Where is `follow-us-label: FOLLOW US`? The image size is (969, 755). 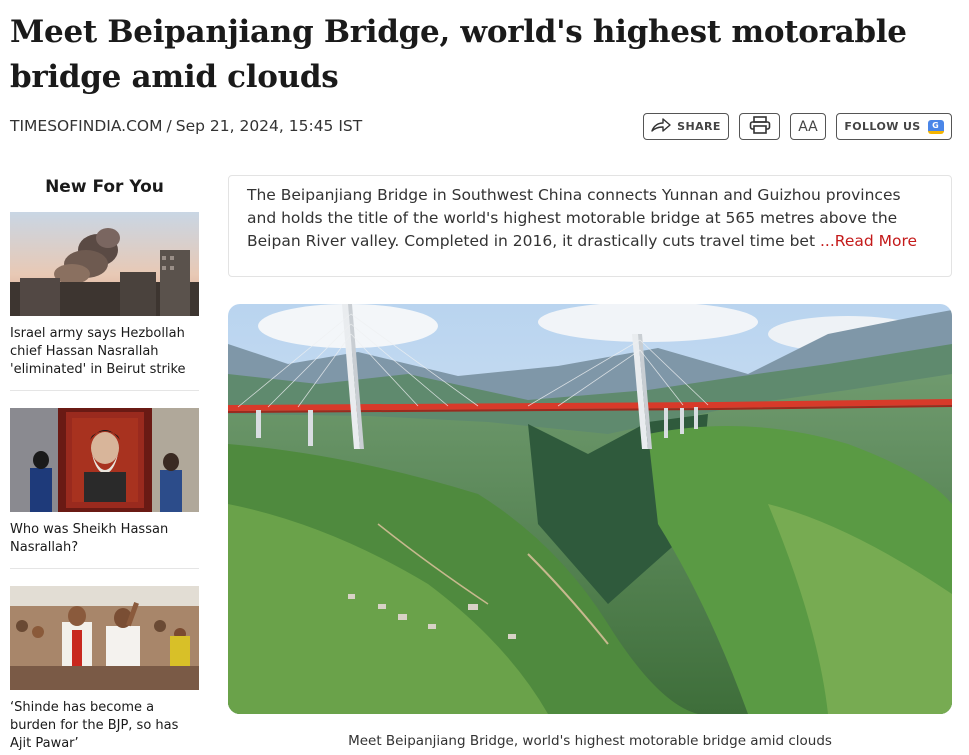 follow-us-label: FOLLOW US is located at coordinates (882, 126).